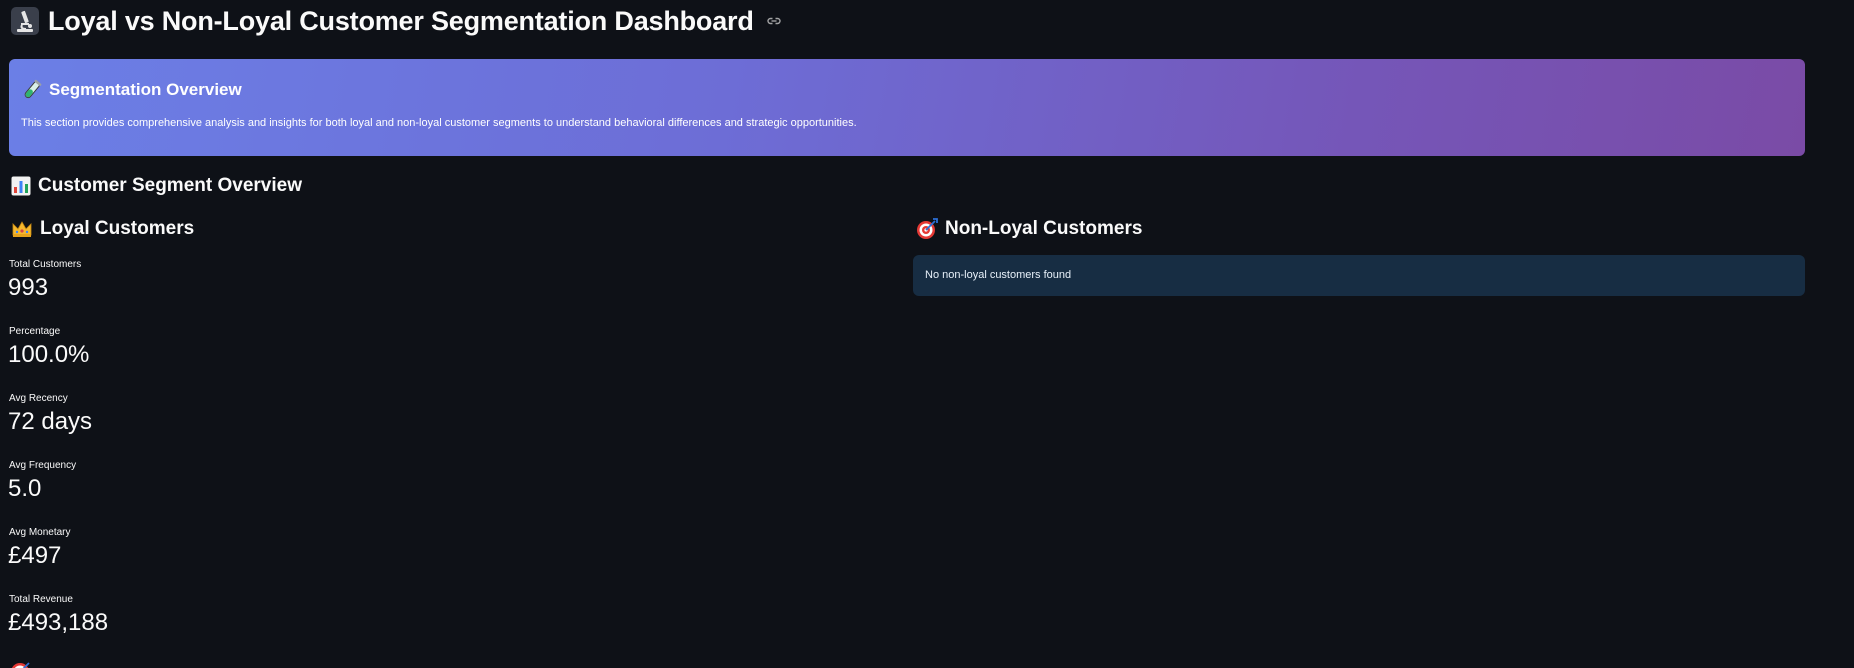 This screenshot has width=1854, height=668. What do you see at coordinates (25, 488) in the screenshot?
I see `metric-value-avg-frequency: 5.0` at bounding box center [25, 488].